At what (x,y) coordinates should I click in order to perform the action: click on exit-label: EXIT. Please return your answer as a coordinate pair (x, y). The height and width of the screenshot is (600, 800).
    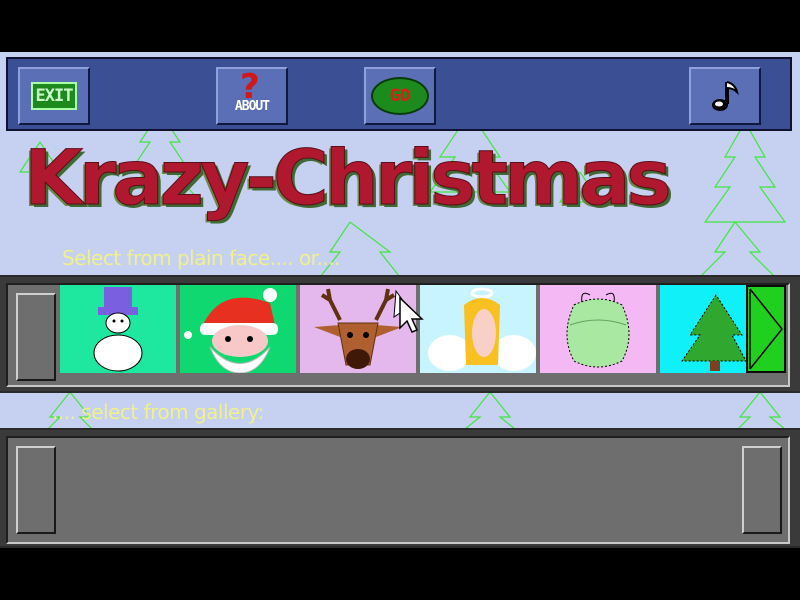
    Looking at the image, I should click on (54, 96).